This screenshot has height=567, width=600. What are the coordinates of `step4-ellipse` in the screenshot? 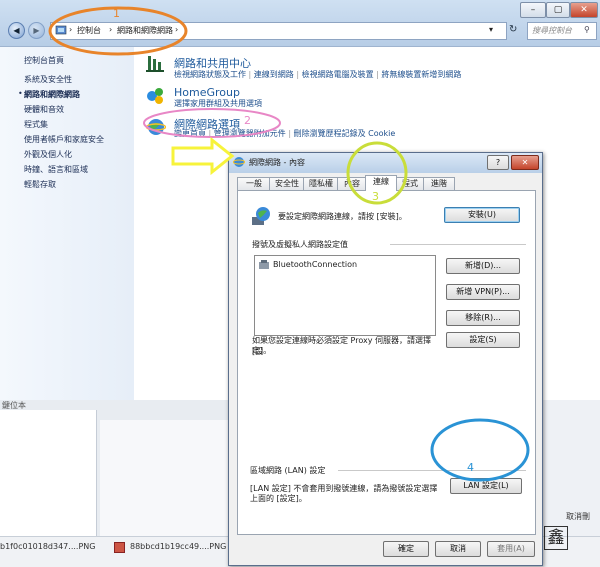 It's located at (480, 450).